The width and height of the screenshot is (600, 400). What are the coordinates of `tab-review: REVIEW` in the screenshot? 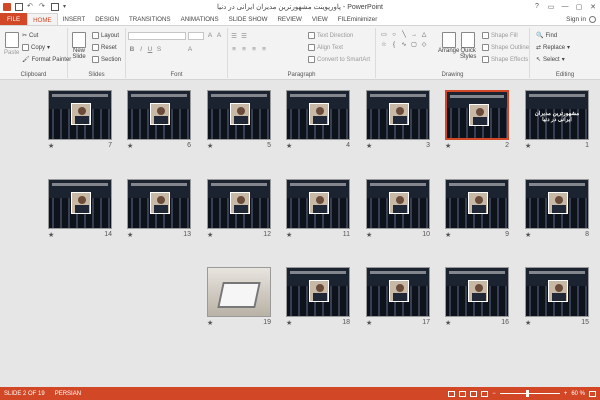 It's located at (289, 19).